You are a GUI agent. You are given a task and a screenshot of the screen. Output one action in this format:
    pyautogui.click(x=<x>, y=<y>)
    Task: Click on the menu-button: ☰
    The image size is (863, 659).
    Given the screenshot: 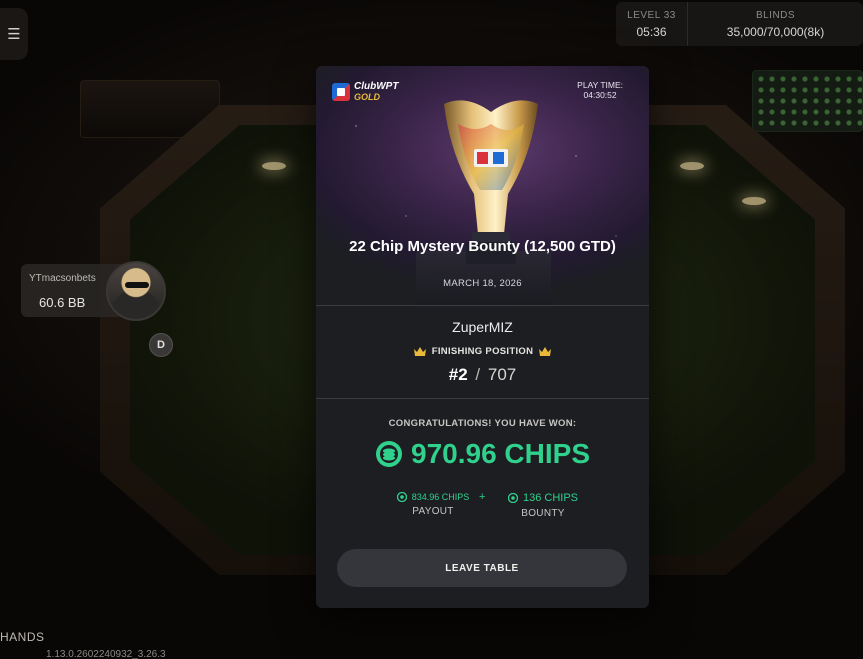 What is the action you would take?
    pyautogui.click(x=14, y=34)
    